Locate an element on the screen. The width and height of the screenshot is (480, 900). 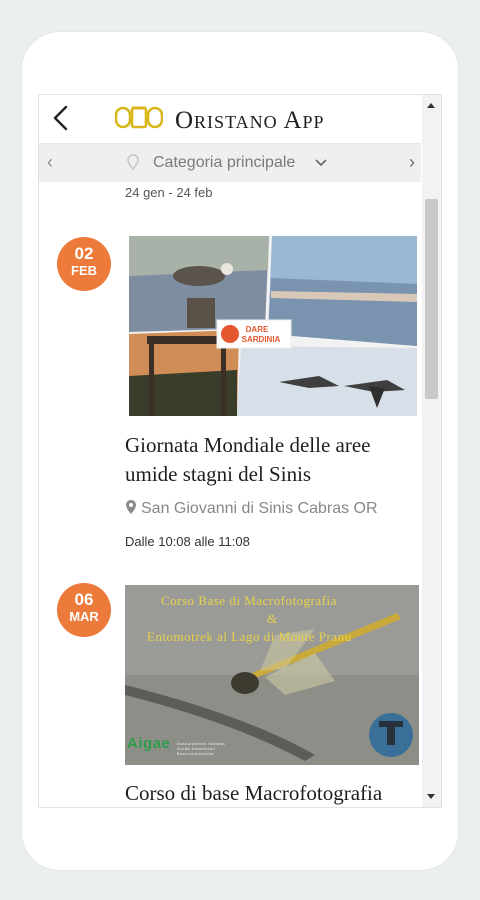
event-date-badge: 02 FEB is located at coordinates (84, 264).